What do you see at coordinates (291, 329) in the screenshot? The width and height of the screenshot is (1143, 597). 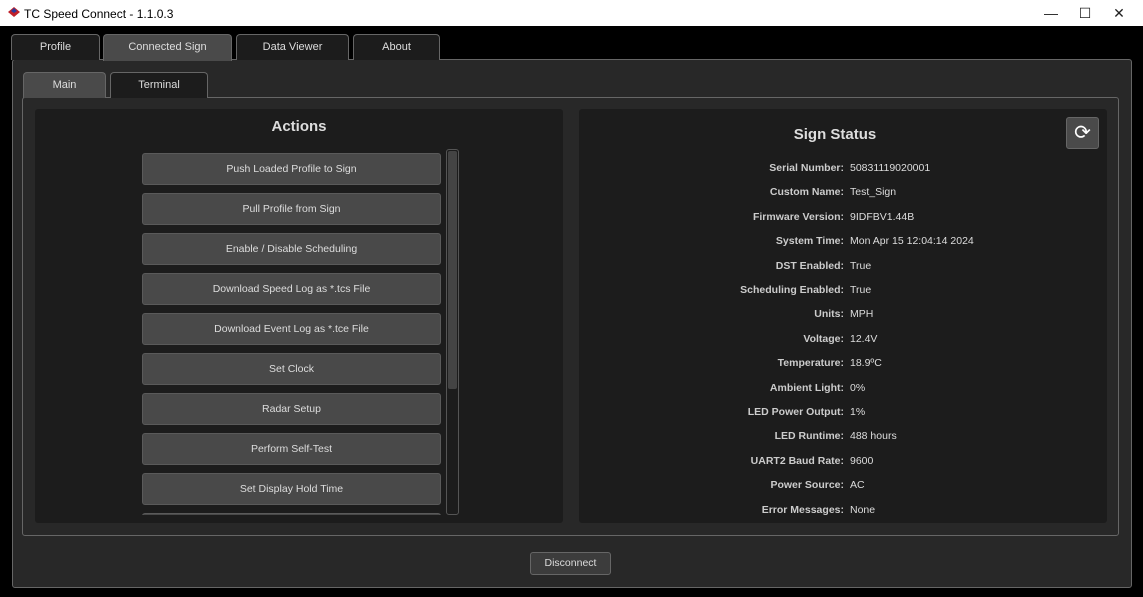 I see `download-event-log-button: Download Event Log as *.tce File` at bounding box center [291, 329].